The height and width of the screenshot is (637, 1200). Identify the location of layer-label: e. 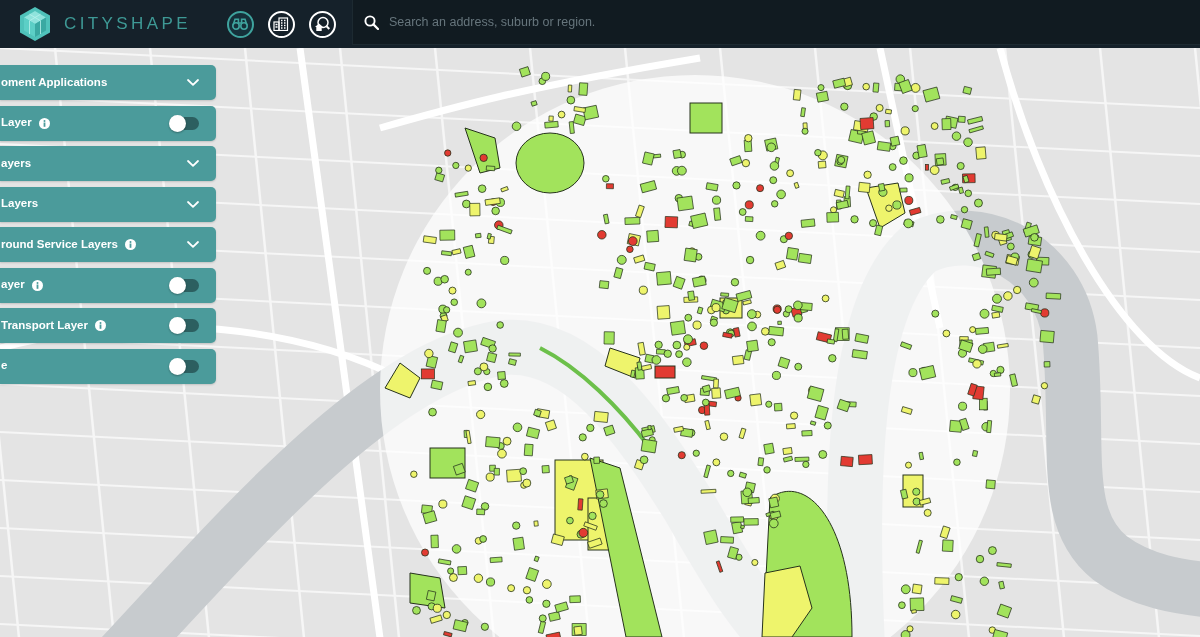
(4, 366).